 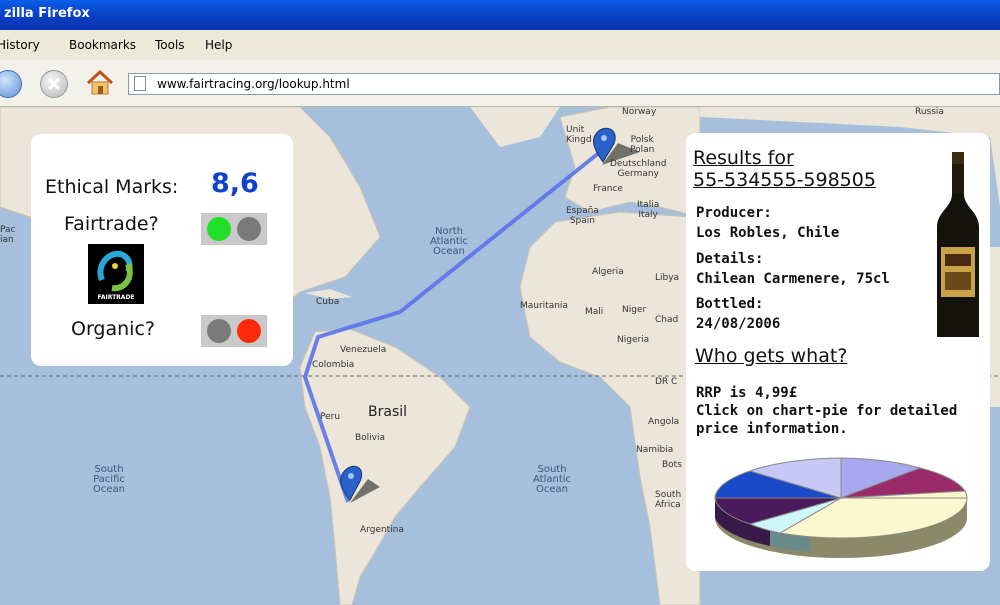 I want to click on map-label-italia: Italia Italy, so click(x=648, y=210).